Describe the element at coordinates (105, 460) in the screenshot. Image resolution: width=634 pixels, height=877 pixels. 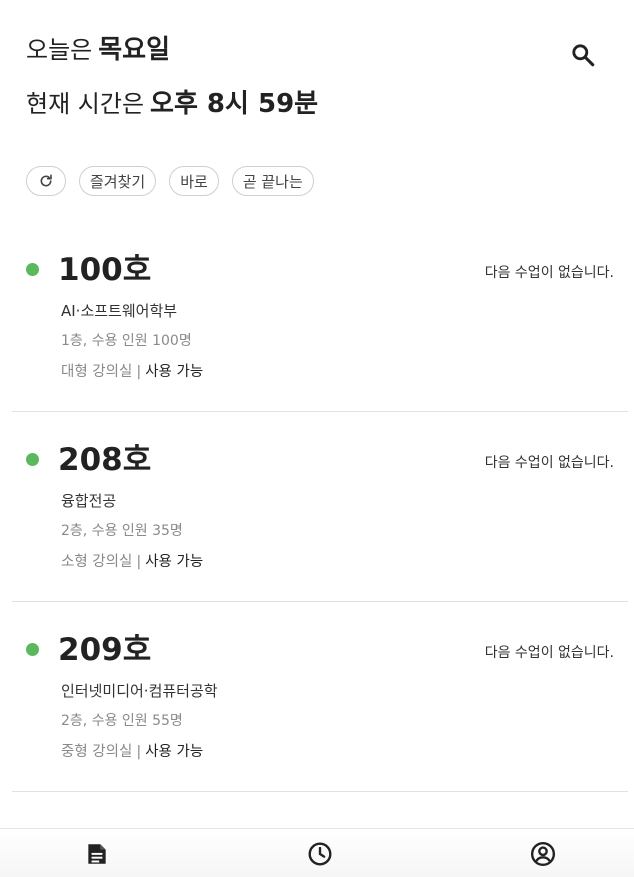
I see `room-number: 208호` at that location.